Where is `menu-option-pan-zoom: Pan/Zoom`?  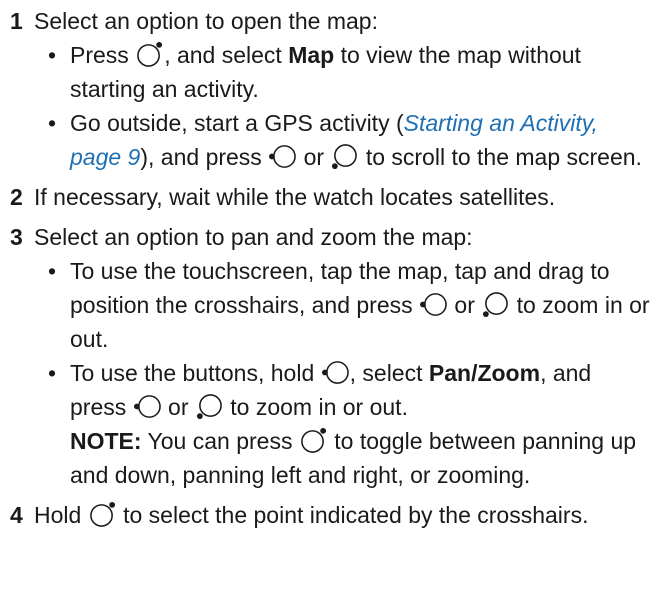 menu-option-pan-zoom: Pan/Zoom is located at coordinates (484, 373).